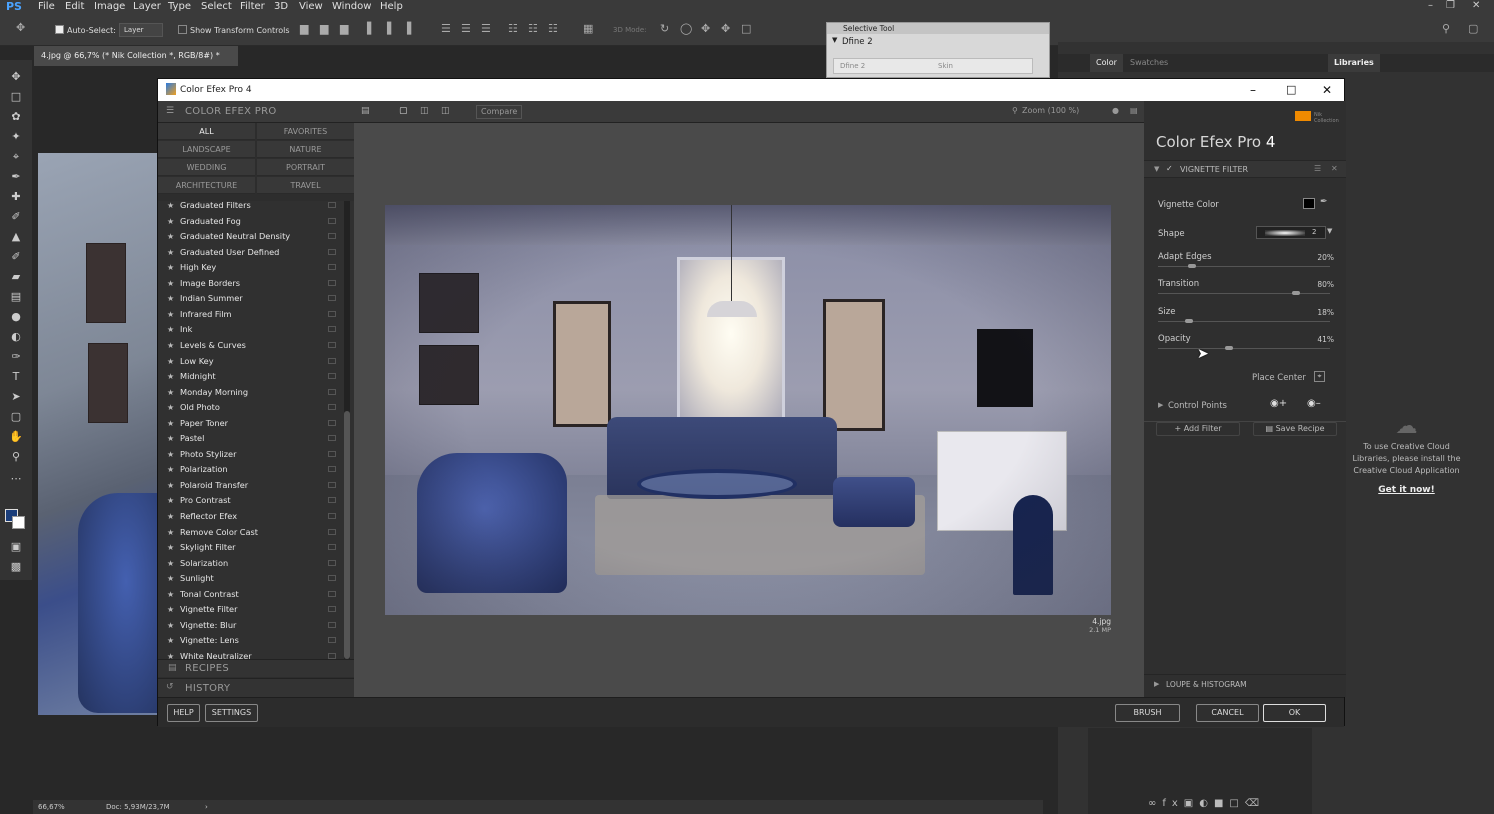  I want to click on category-portrait: PORTRAIT, so click(305, 167).